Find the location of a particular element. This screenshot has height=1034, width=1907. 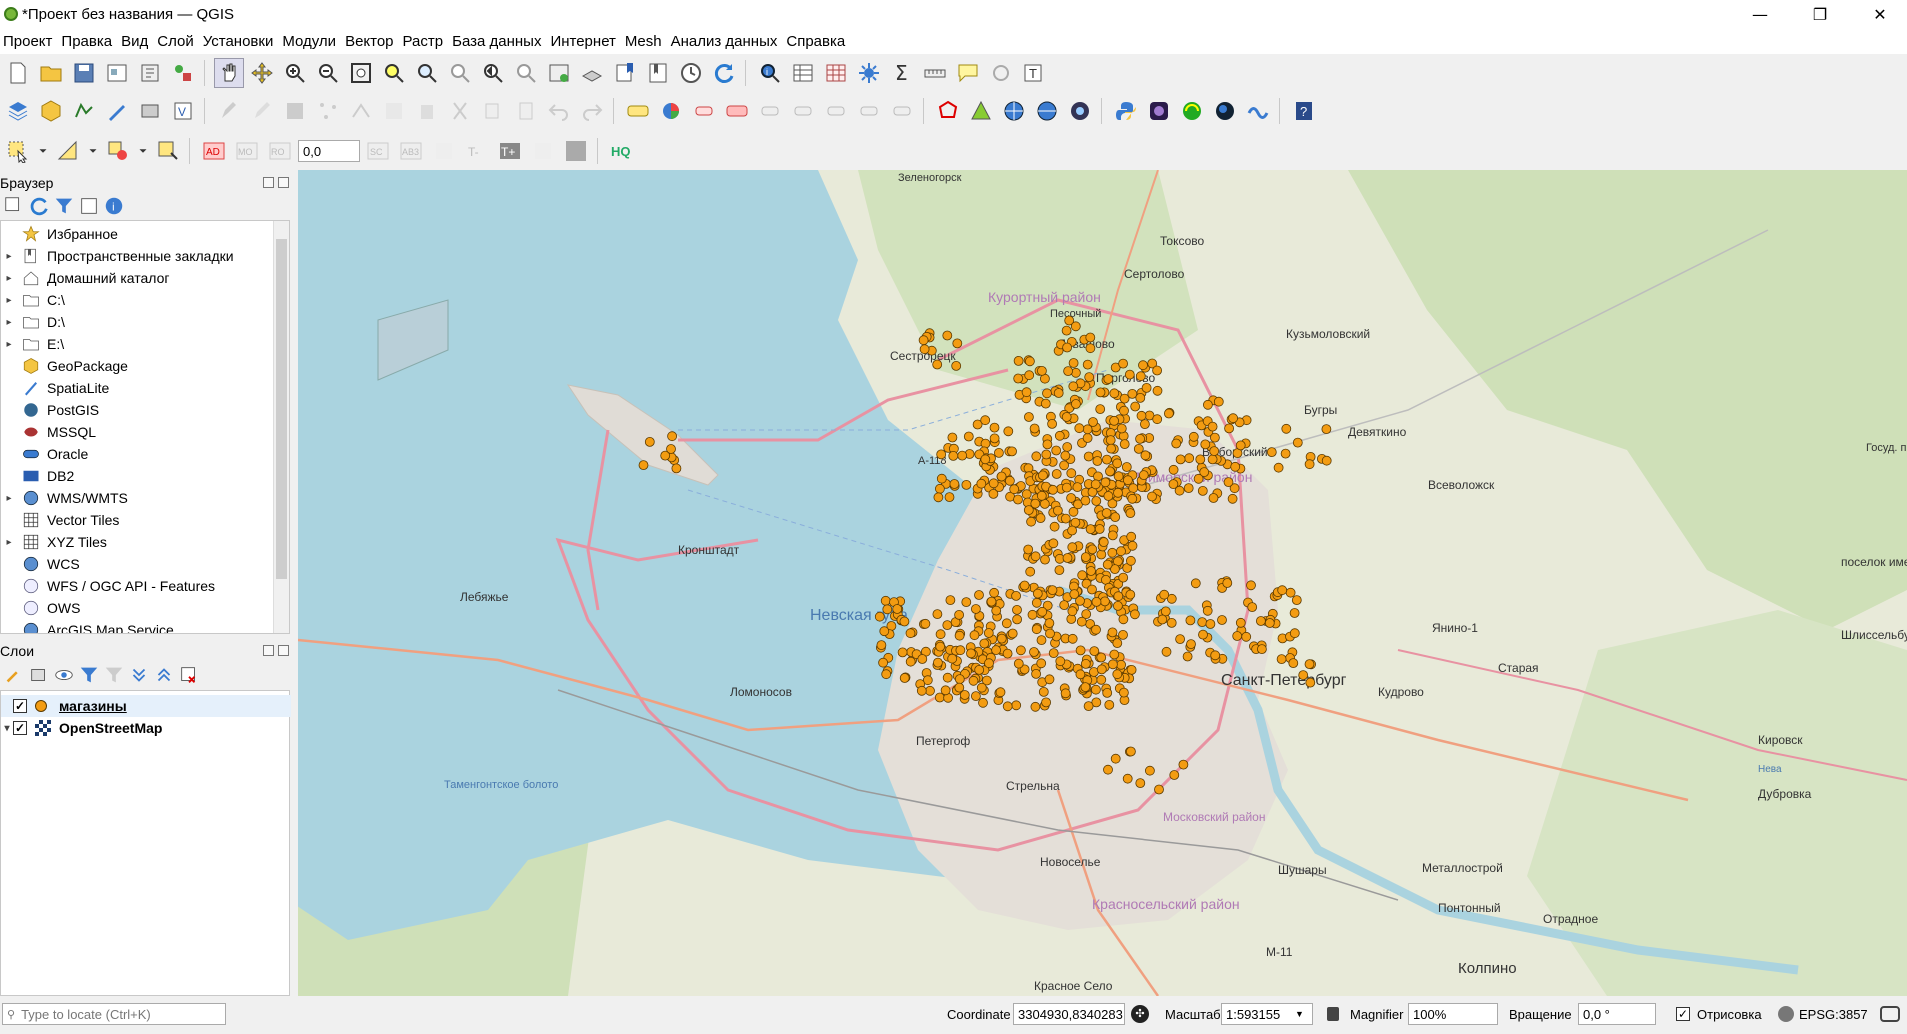

refresh-icon is located at coordinates (39, 206).